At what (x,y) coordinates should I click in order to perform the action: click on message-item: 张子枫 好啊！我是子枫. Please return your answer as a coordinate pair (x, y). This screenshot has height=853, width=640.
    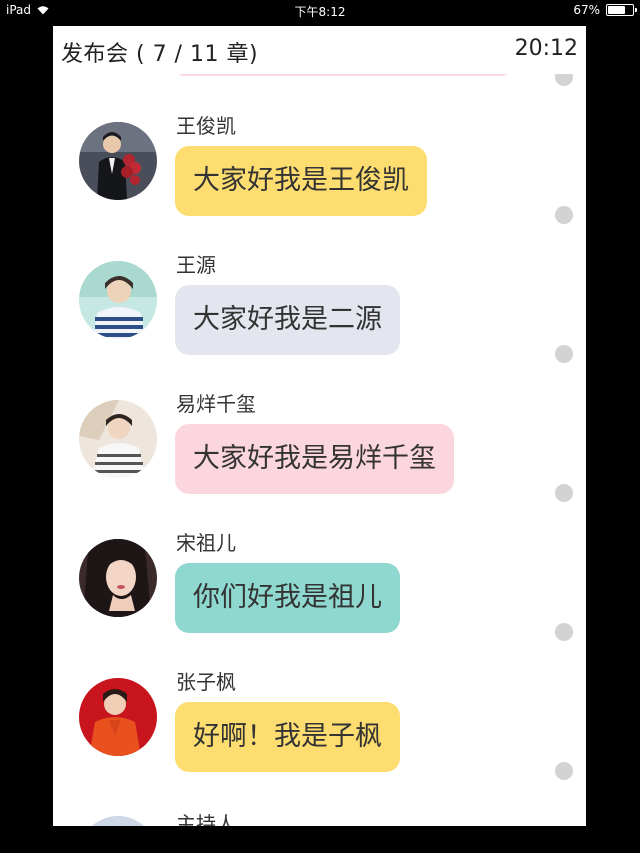
    Looking at the image, I should click on (319, 739).